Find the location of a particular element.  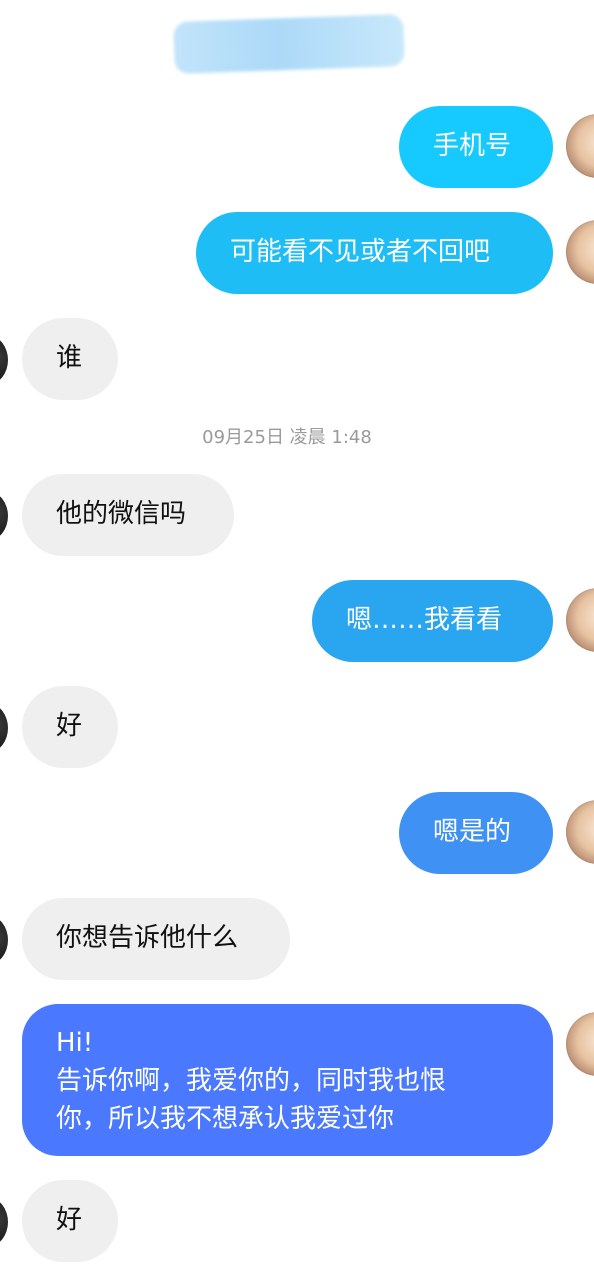

message-bubble-outgoing: 可能看不见或者不回吧 is located at coordinates (374, 253).